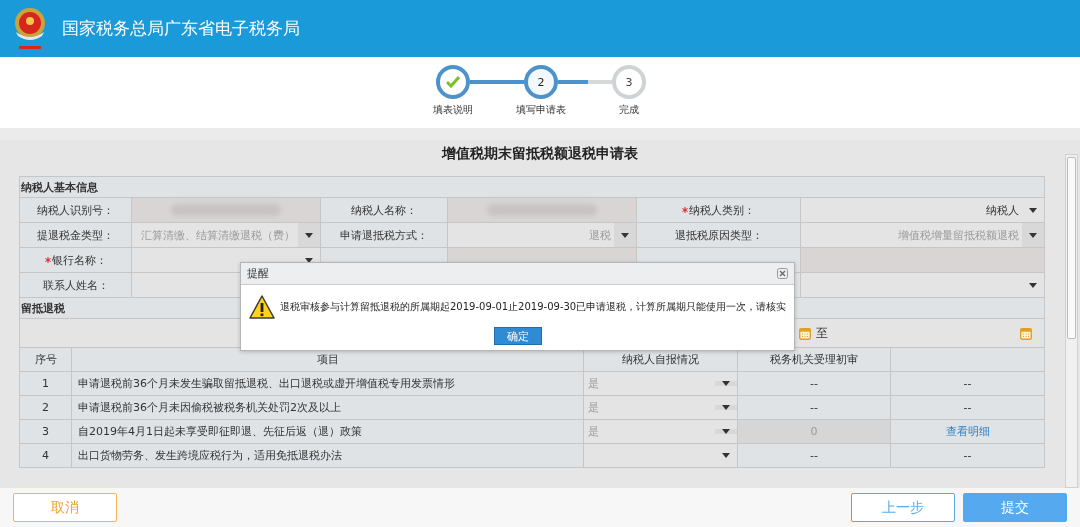  I want to click on select-field: 纳税人, so click(923, 210).